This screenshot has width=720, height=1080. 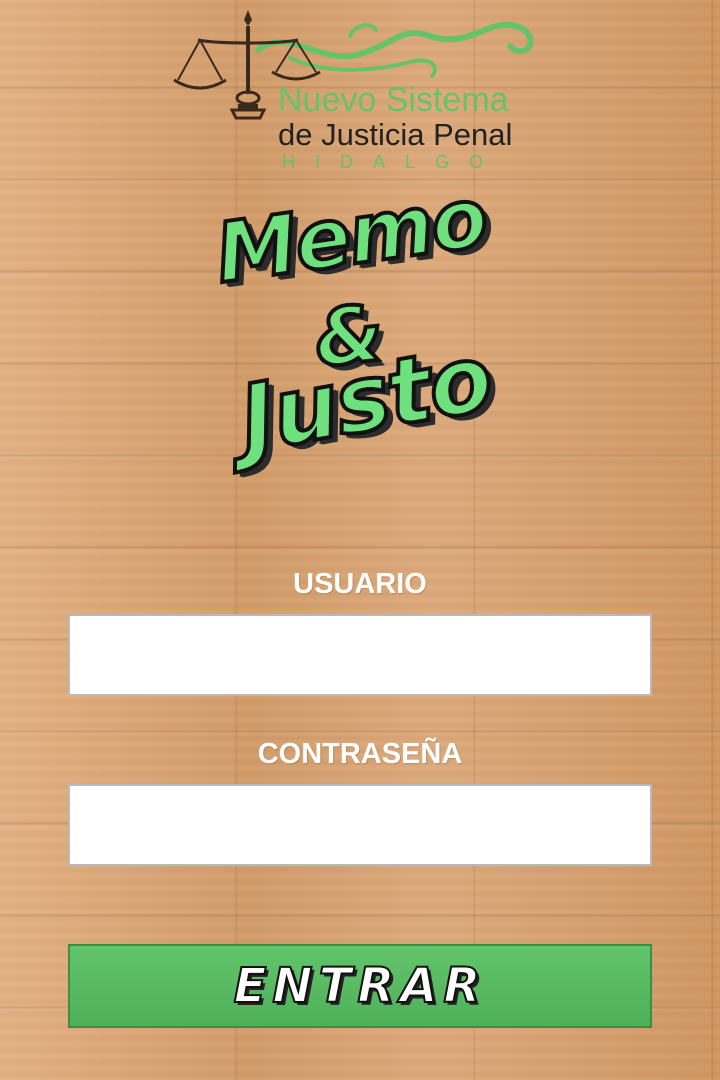 What do you see at coordinates (393, 100) in the screenshot?
I see `logo-title-line1: Nuevo Sistema` at bounding box center [393, 100].